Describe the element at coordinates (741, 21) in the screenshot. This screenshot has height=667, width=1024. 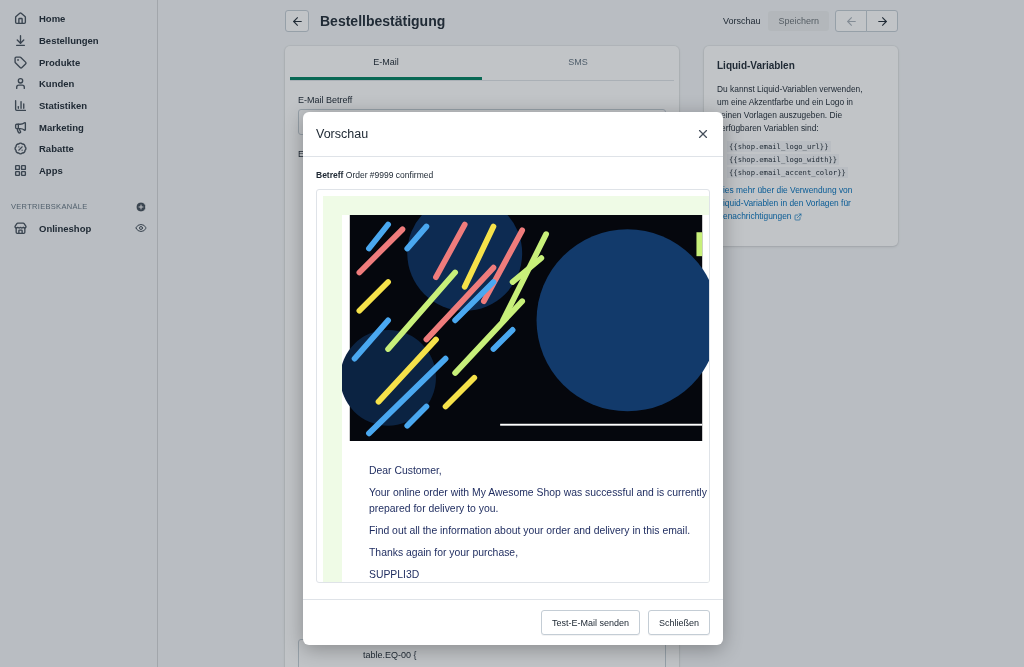
I see `preview-button: Vorschau` at that location.